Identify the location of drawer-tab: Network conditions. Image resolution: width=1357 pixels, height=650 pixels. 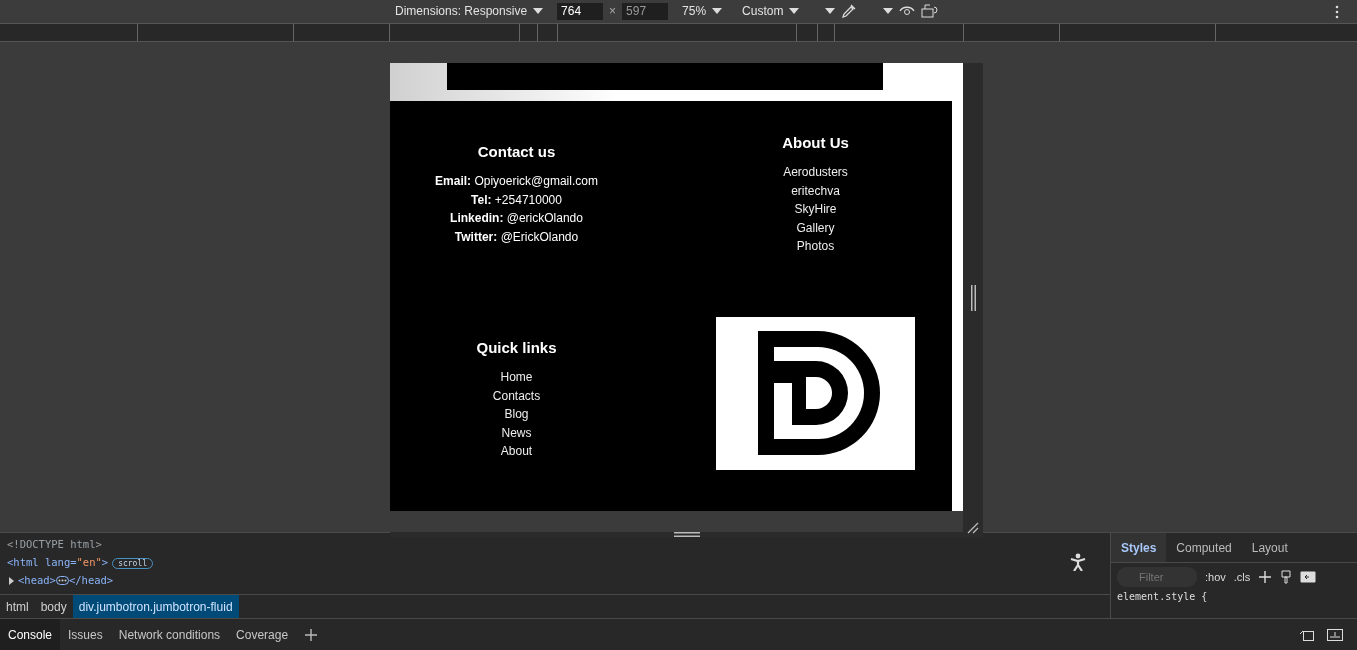
(169, 634).